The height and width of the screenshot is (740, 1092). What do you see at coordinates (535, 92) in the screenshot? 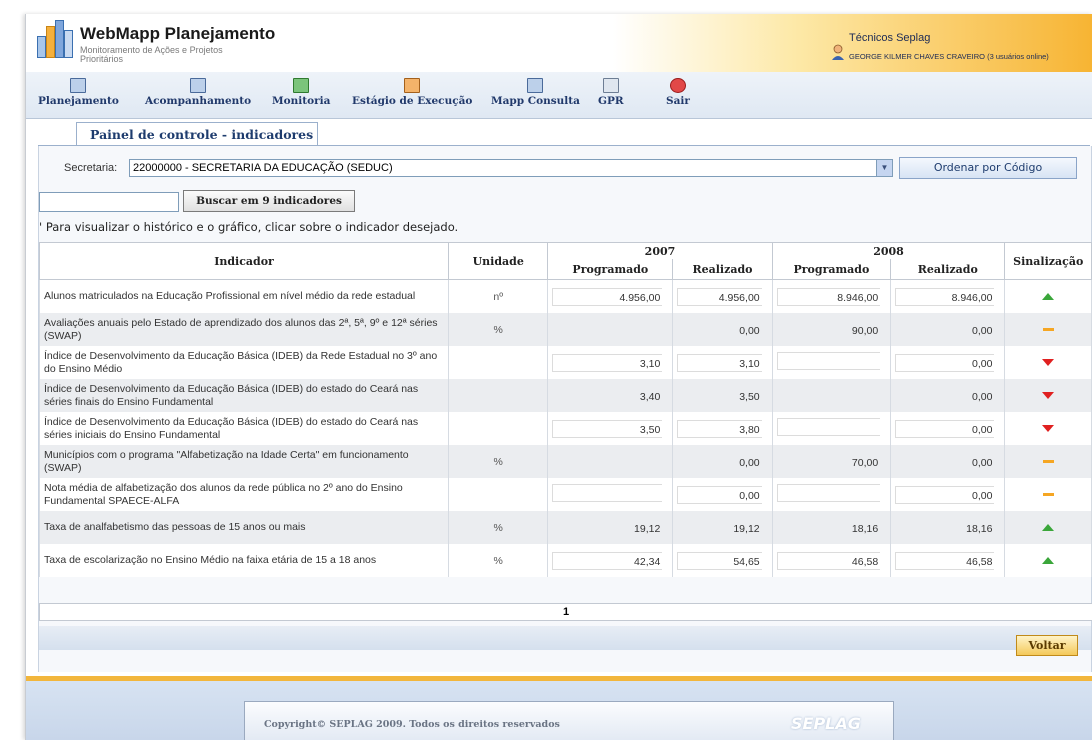
I see `nav-item-mapp-consulta: Mapp Consulta` at bounding box center [535, 92].